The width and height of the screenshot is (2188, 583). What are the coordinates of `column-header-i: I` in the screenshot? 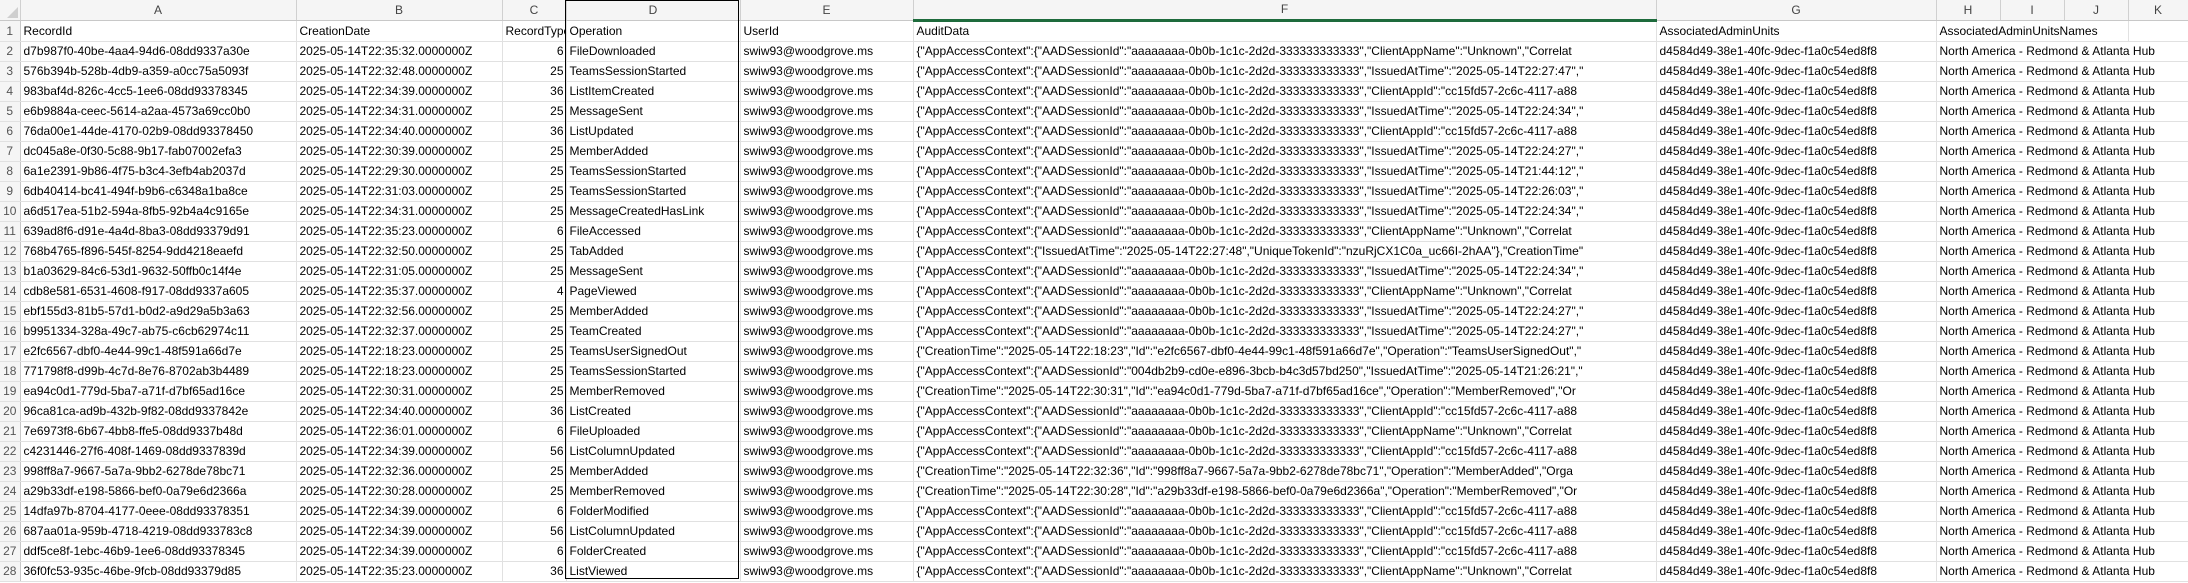 It's located at (2032, 10).